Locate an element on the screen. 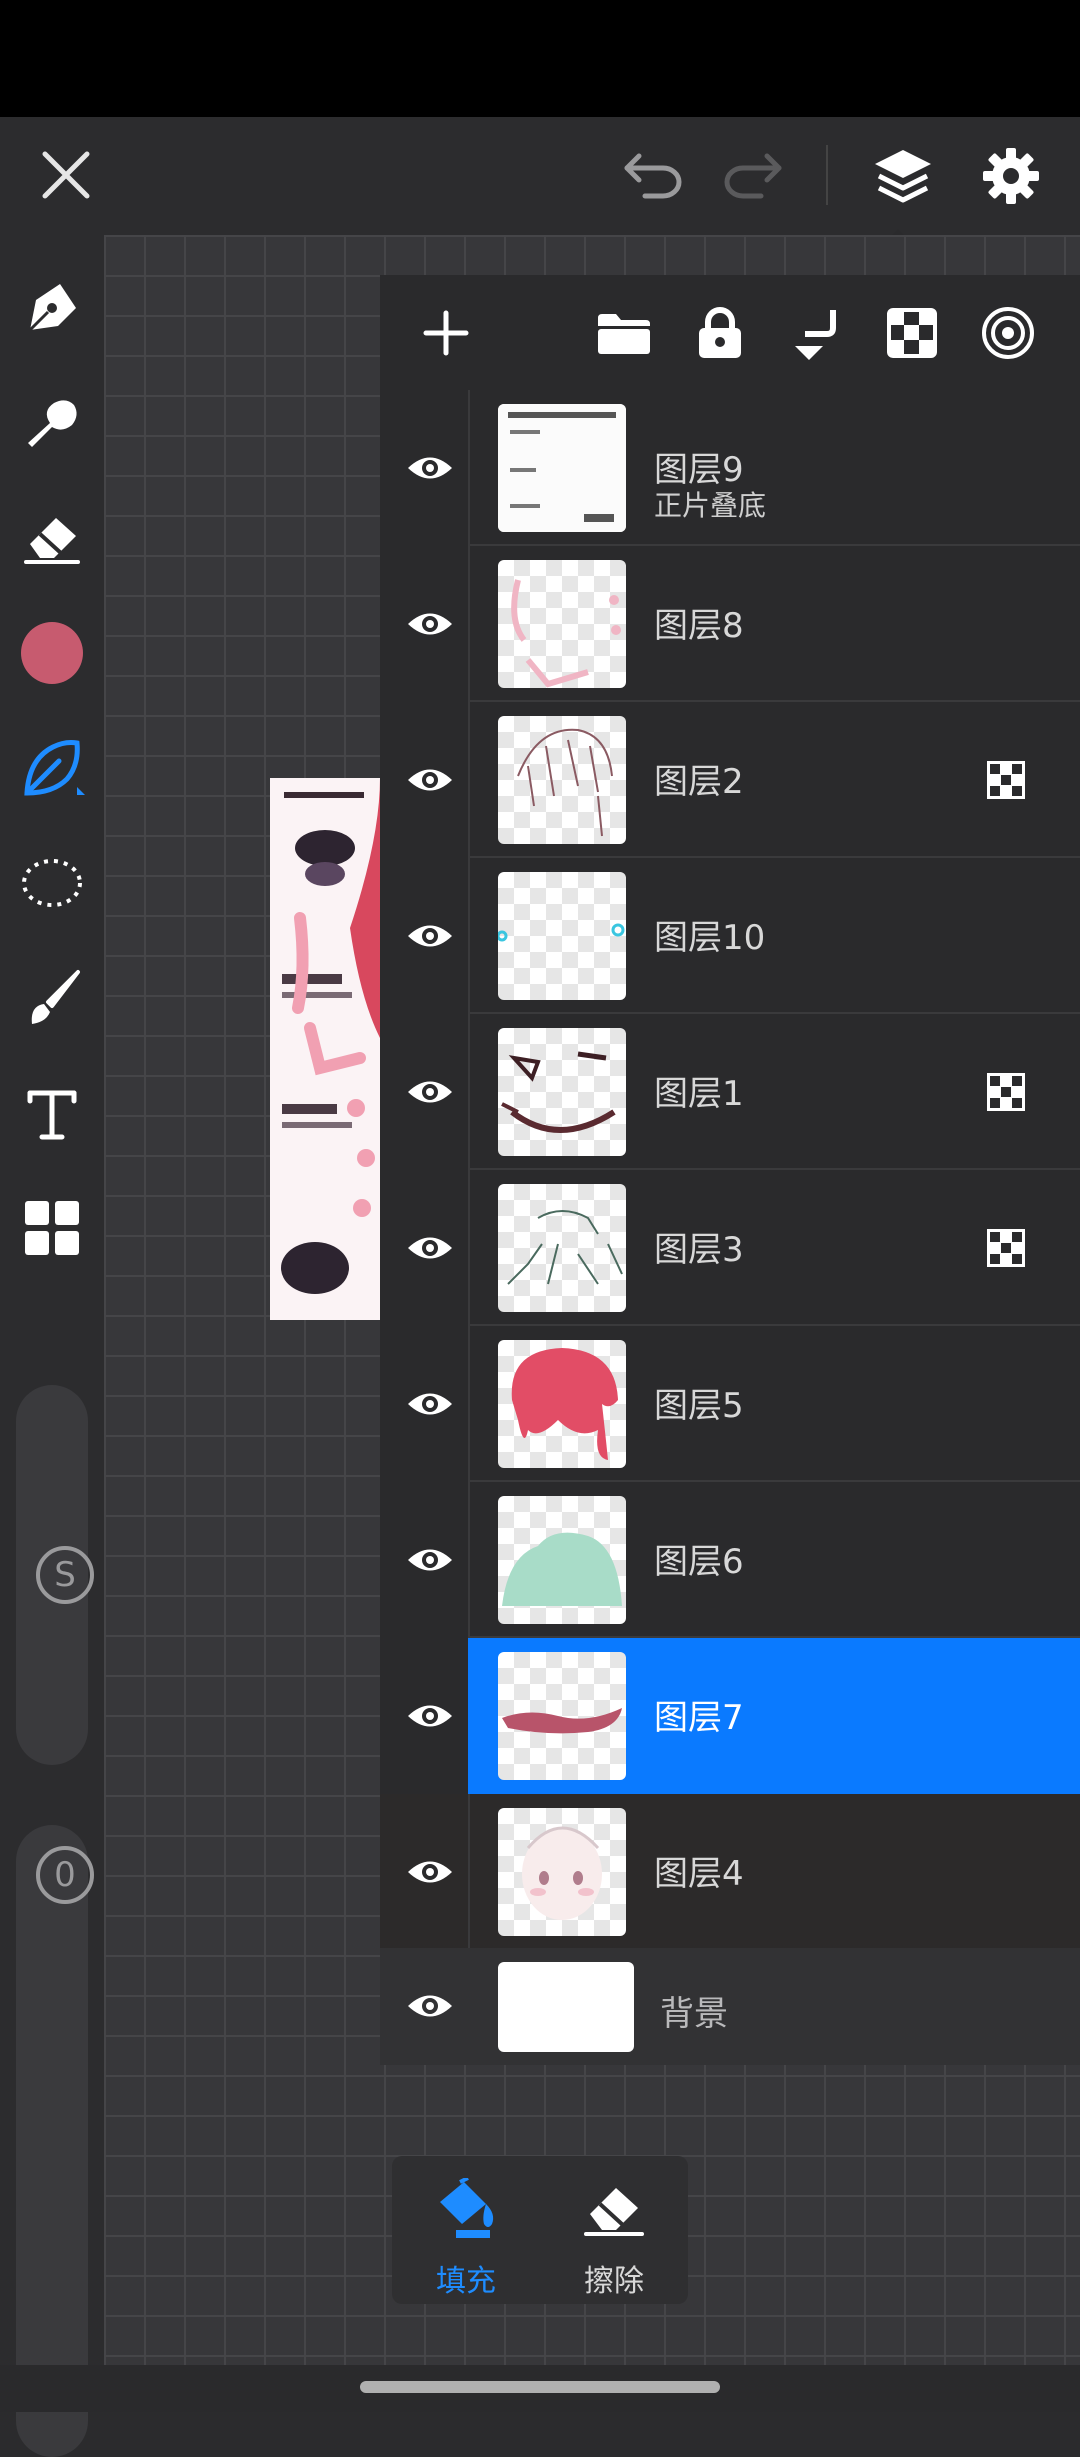 The height and width of the screenshot is (2457, 1080). layer-row: 图层3 is located at coordinates (730, 1248).